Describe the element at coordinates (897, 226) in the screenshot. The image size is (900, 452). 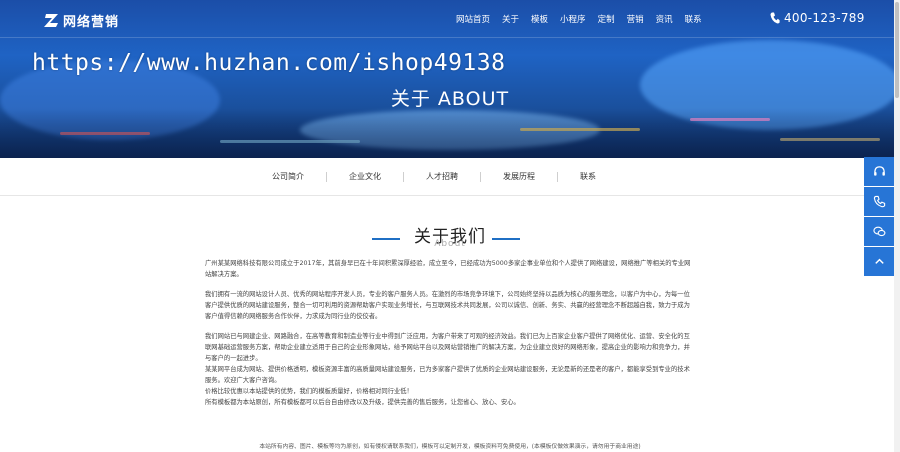
I see `page-scrollbar` at that location.